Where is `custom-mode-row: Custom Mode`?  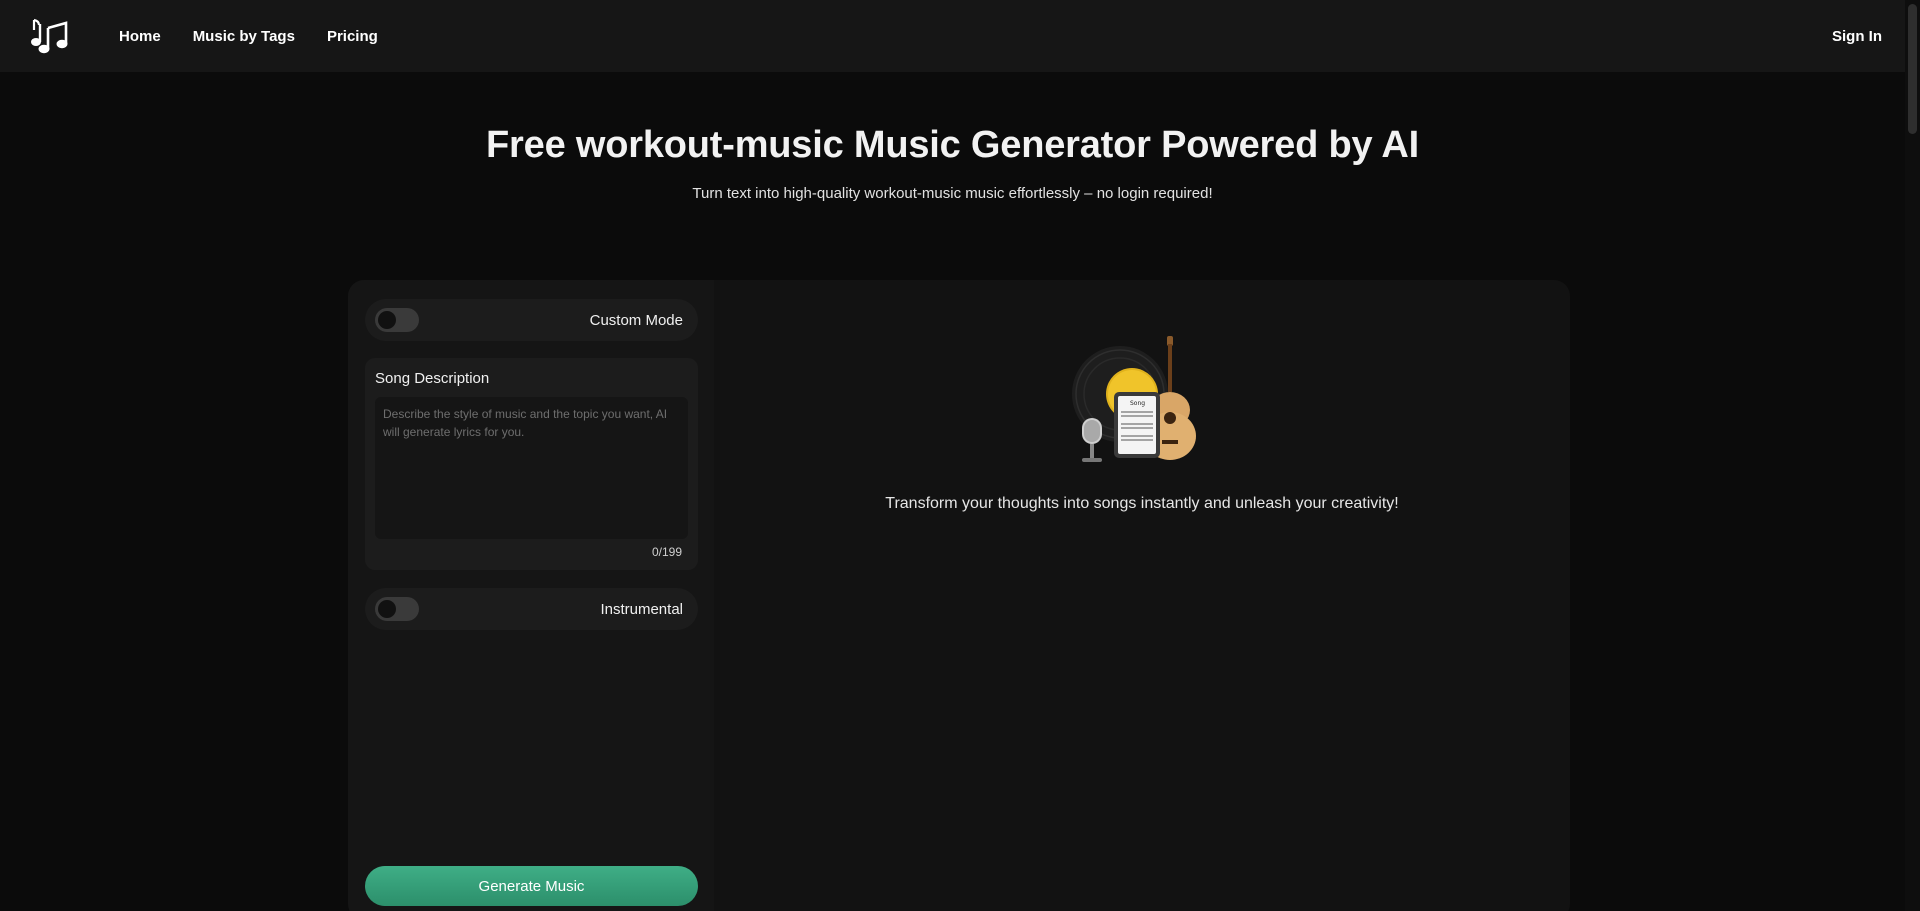 custom-mode-row: Custom Mode is located at coordinates (531, 320).